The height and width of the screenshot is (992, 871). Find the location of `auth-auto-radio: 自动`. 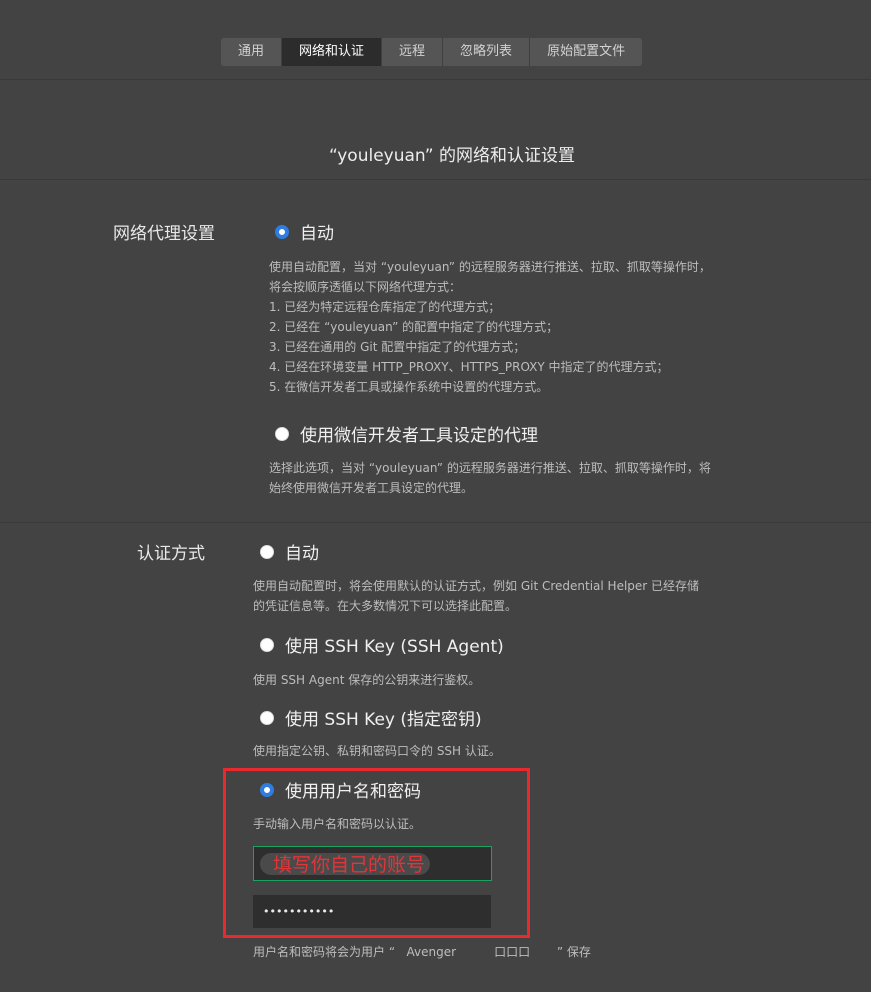

auth-auto-radio: 自动 is located at coordinates (289, 551).